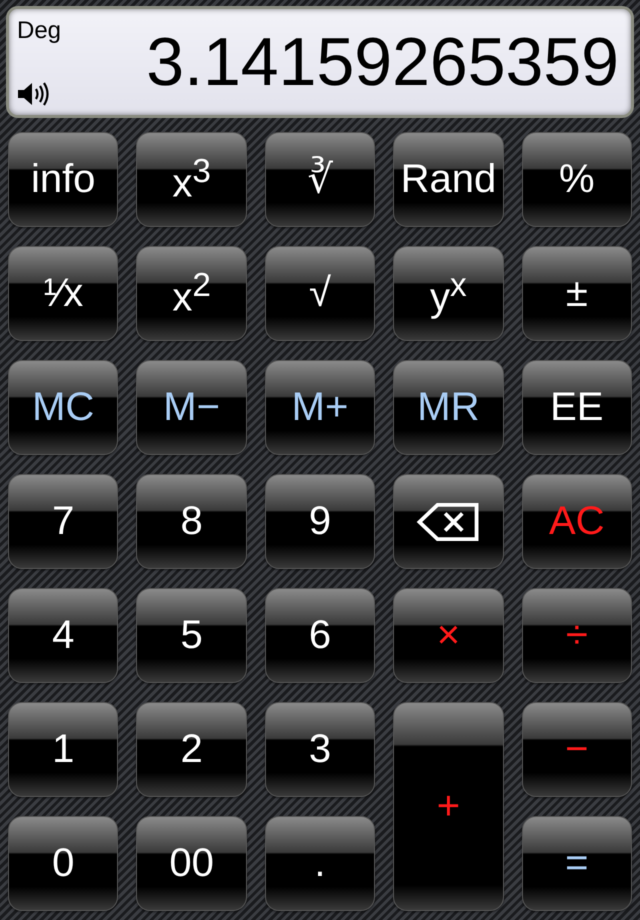  What do you see at coordinates (63, 179) in the screenshot?
I see `calculator-key: info` at bounding box center [63, 179].